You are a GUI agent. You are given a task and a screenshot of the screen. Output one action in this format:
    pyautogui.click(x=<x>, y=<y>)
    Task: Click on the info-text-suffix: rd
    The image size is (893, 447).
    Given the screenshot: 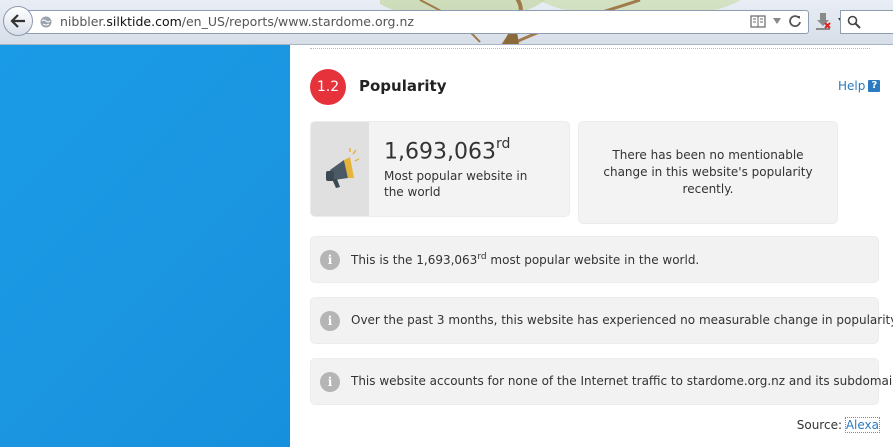 What is the action you would take?
    pyautogui.click(x=482, y=257)
    